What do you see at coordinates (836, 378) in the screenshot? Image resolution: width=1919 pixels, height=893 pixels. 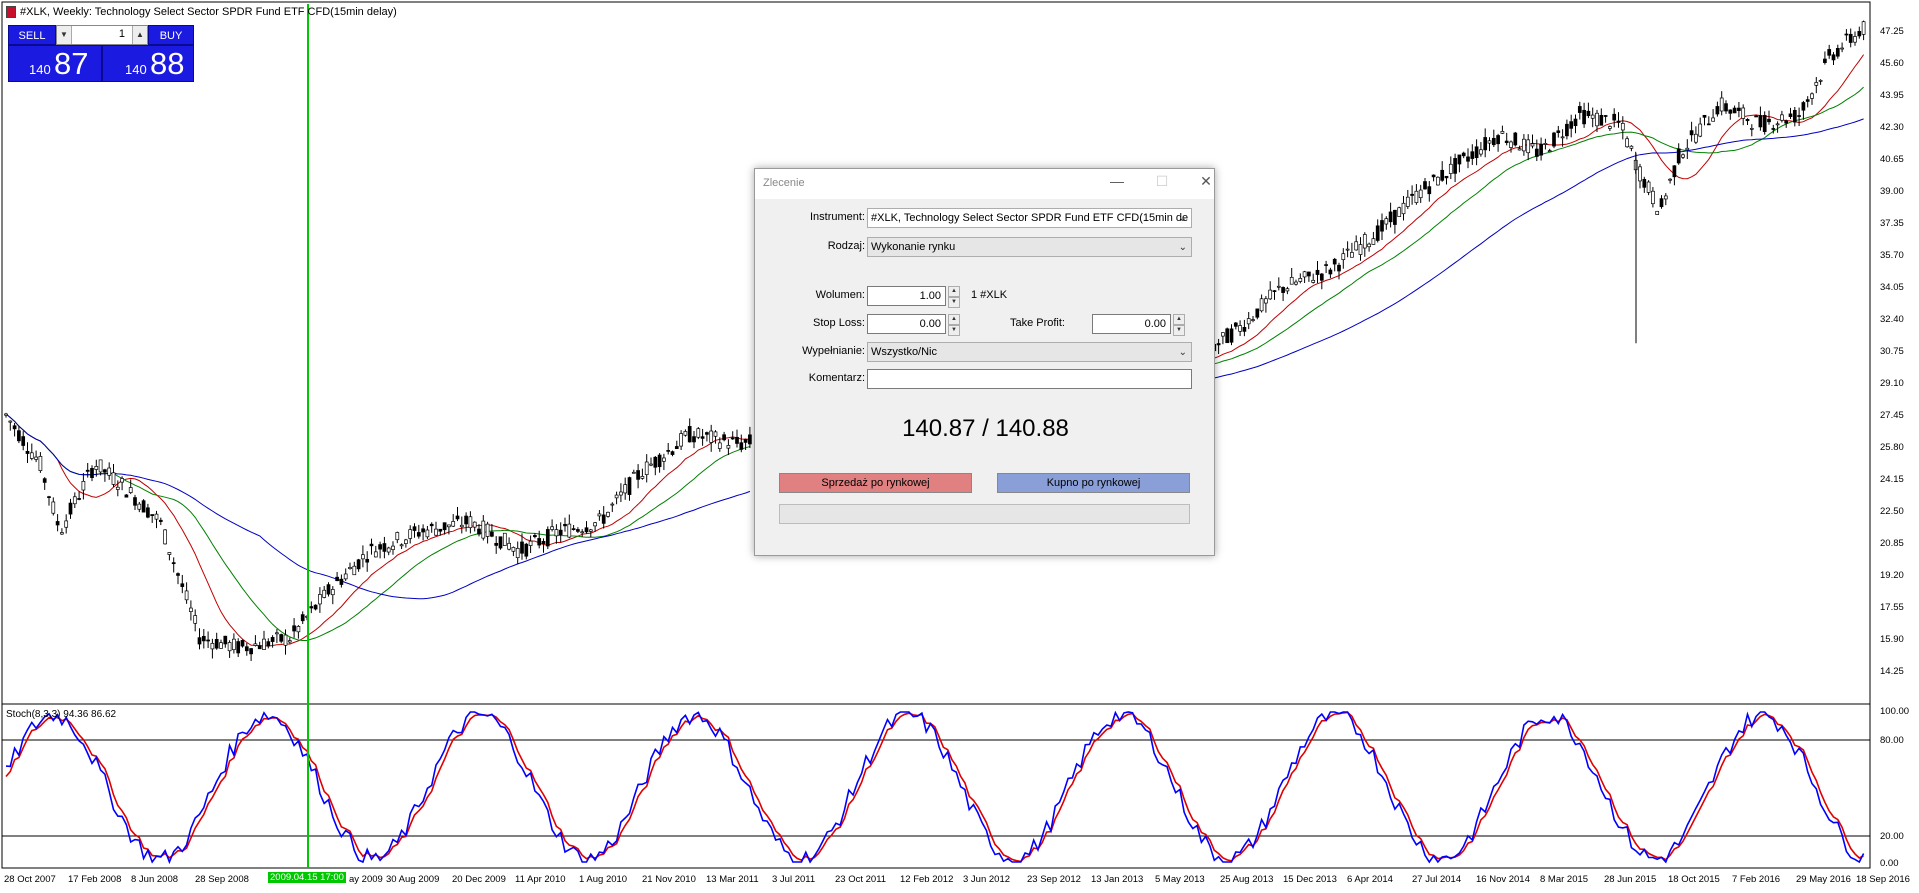 I see `comment-label: Komentarz:` at bounding box center [836, 378].